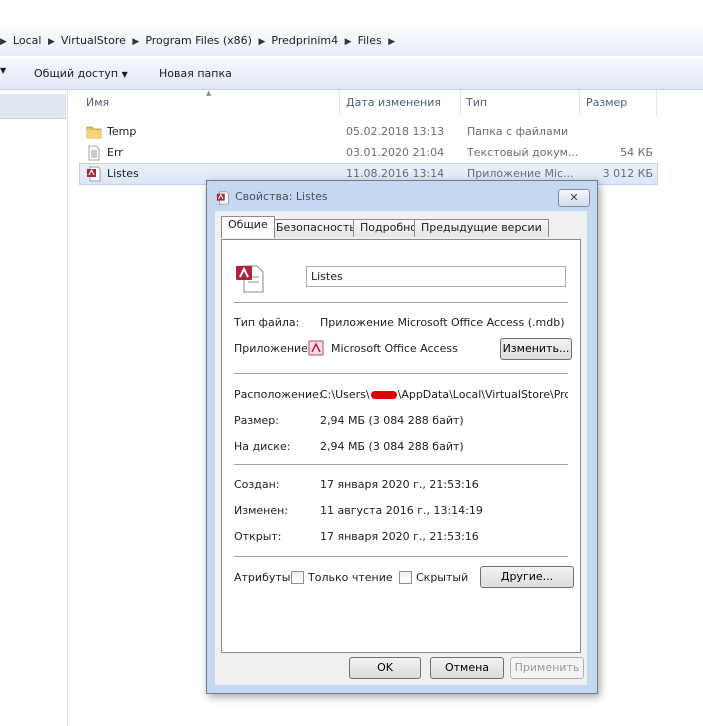 This screenshot has height=726, width=703. I want to click on file-name-input-value: Listes, so click(327, 276).